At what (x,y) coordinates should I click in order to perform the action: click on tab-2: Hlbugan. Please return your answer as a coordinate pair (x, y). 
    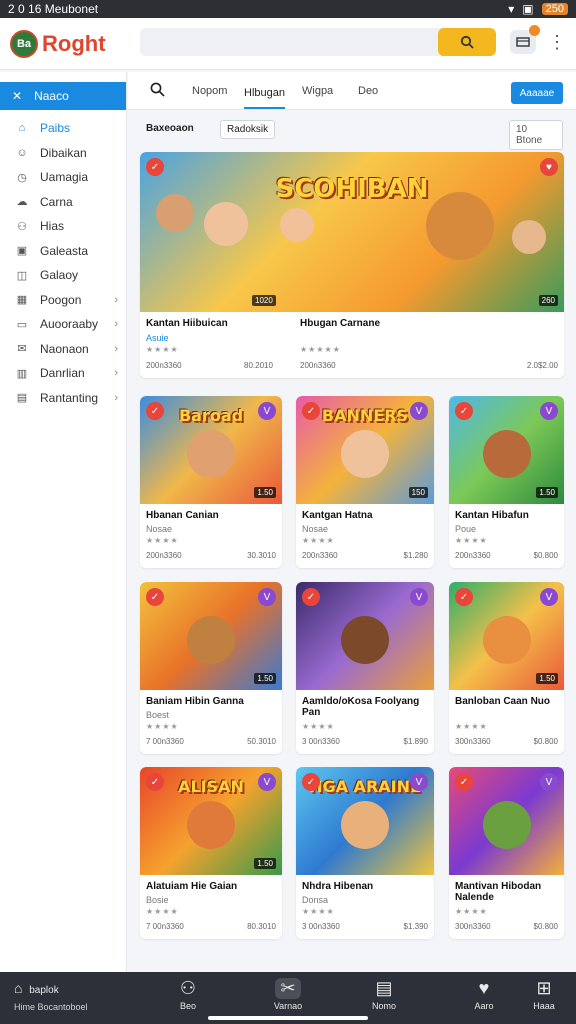
    Looking at the image, I should click on (264, 98).